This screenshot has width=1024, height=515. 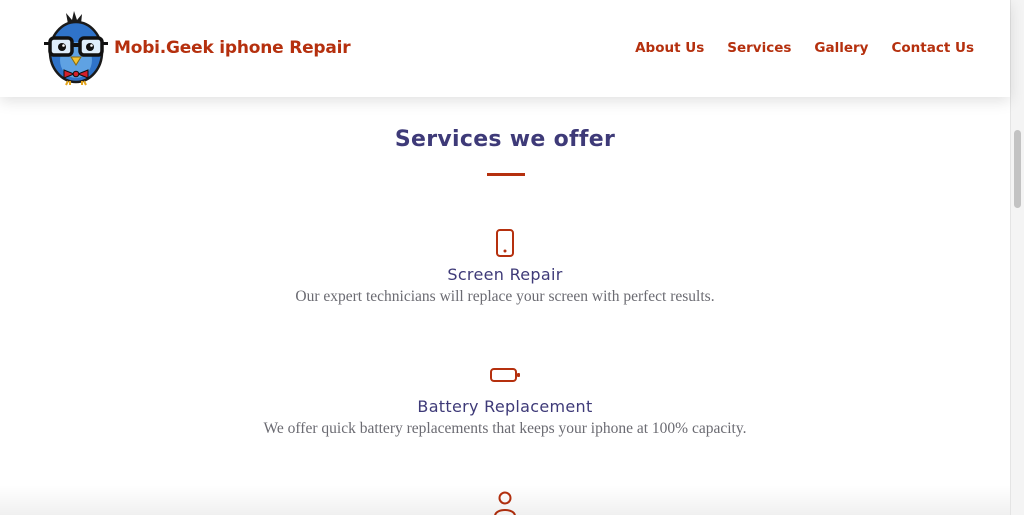 What do you see at coordinates (505, 139) in the screenshot?
I see `section-title: Services we offer` at bounding box center [505, 139].